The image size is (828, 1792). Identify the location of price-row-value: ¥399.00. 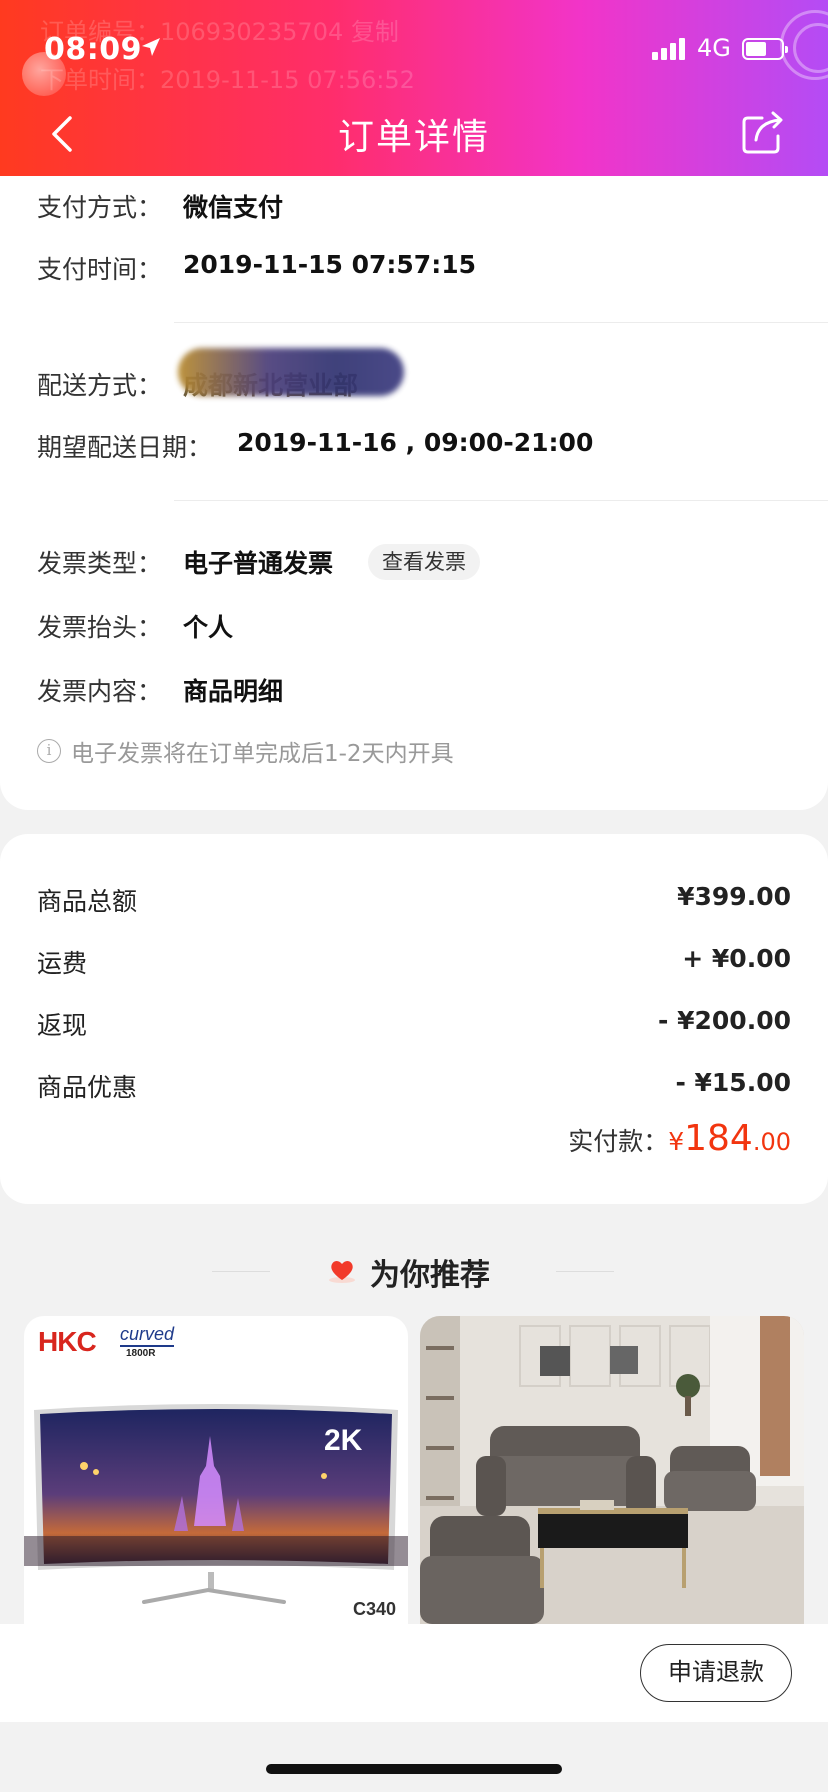
(734, 896).